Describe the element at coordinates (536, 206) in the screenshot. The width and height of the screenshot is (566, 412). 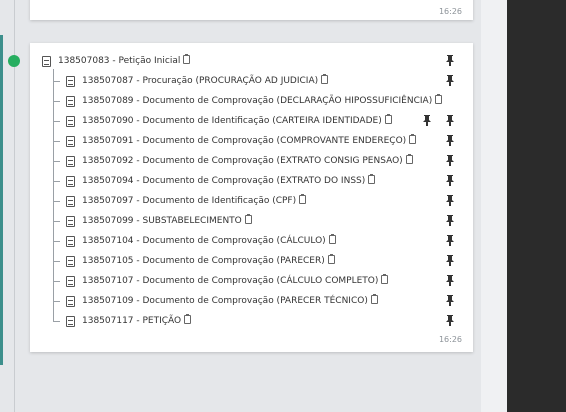
I see `side-panel` at that location.